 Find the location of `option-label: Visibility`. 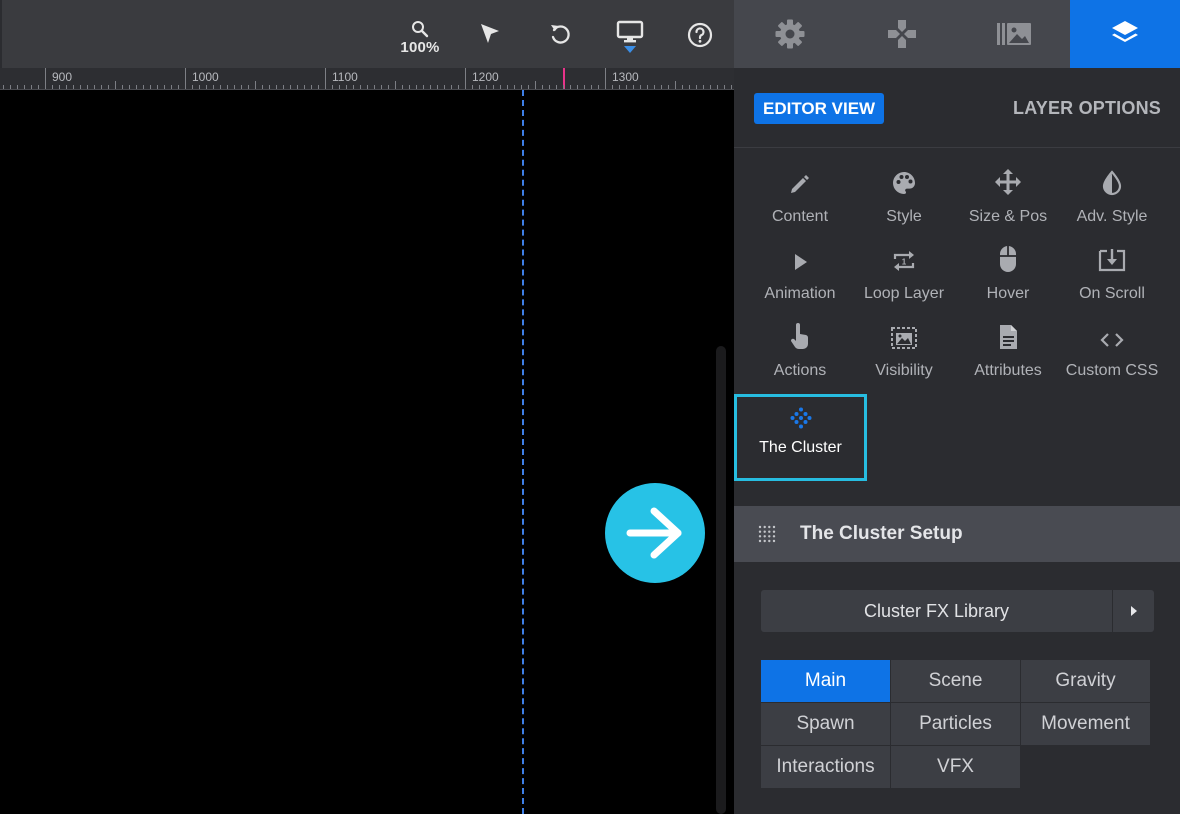

option-label: Visibility is located at coordinates (904, 370).